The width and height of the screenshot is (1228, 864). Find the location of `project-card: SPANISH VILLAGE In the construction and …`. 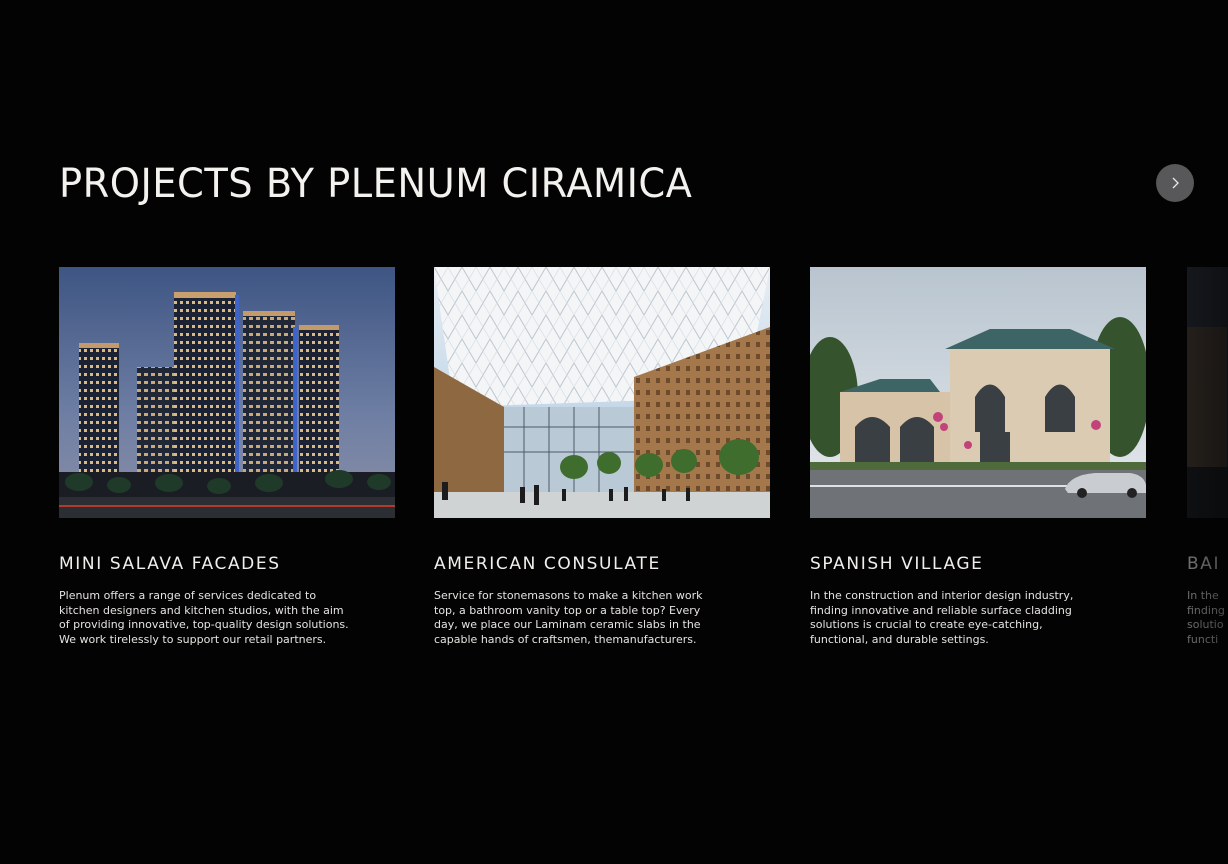

project-card: SPANISH VILLAGE In the construction and … is located at coordinates (978, 456).